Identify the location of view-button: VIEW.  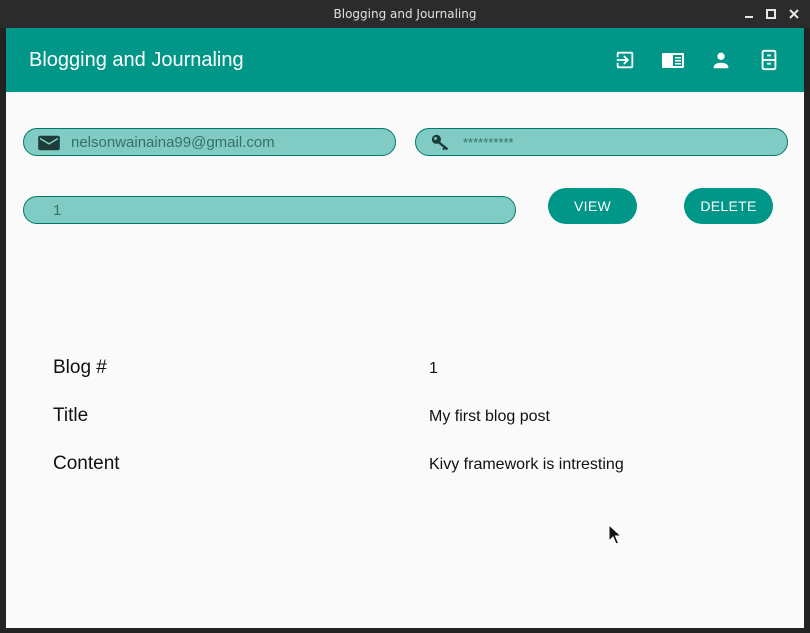
(592, 206).